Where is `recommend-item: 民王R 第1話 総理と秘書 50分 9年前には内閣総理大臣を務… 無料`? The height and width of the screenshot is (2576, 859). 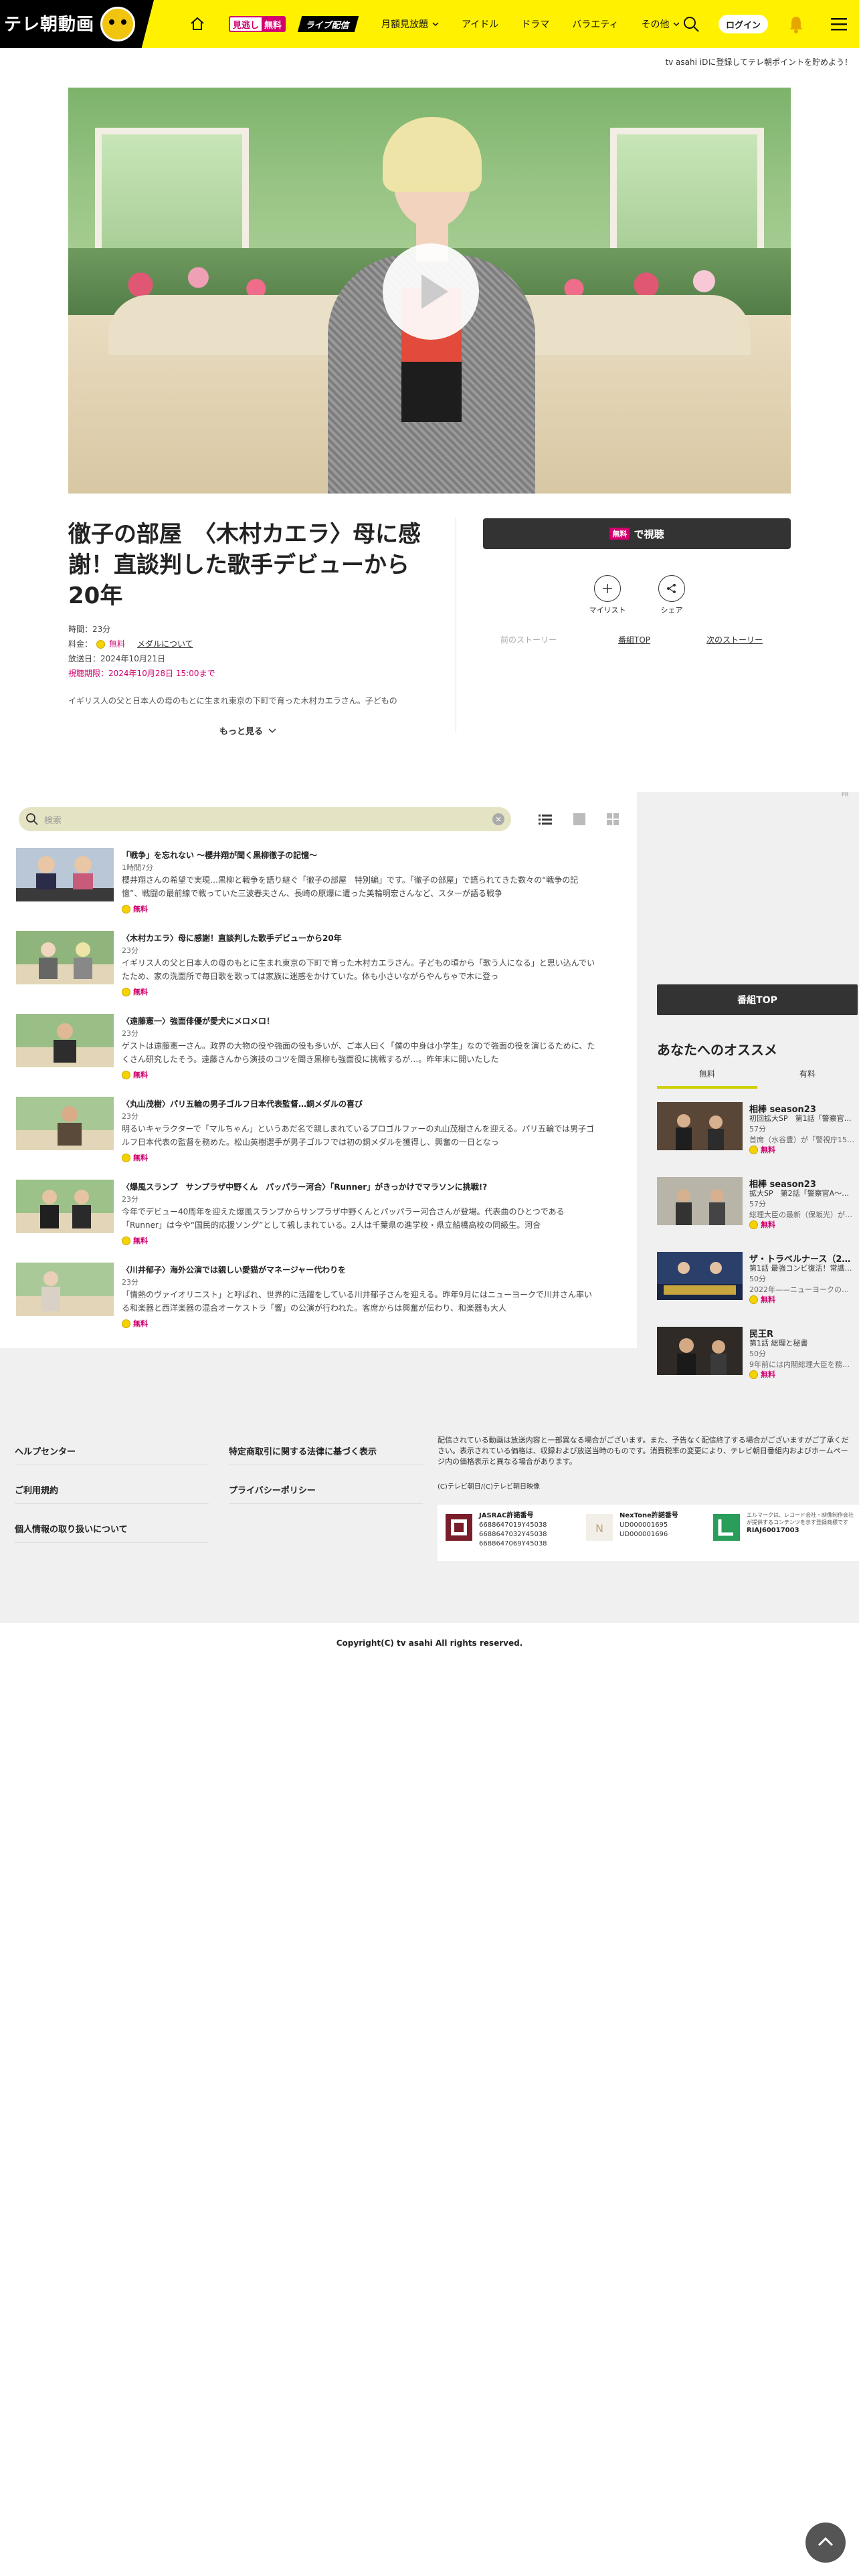 recommend-item: 民王R 第1話 総理と秘書 50分 9年前には内閣総理大臣を務… 無料 is located at coordinates (757, 1353).